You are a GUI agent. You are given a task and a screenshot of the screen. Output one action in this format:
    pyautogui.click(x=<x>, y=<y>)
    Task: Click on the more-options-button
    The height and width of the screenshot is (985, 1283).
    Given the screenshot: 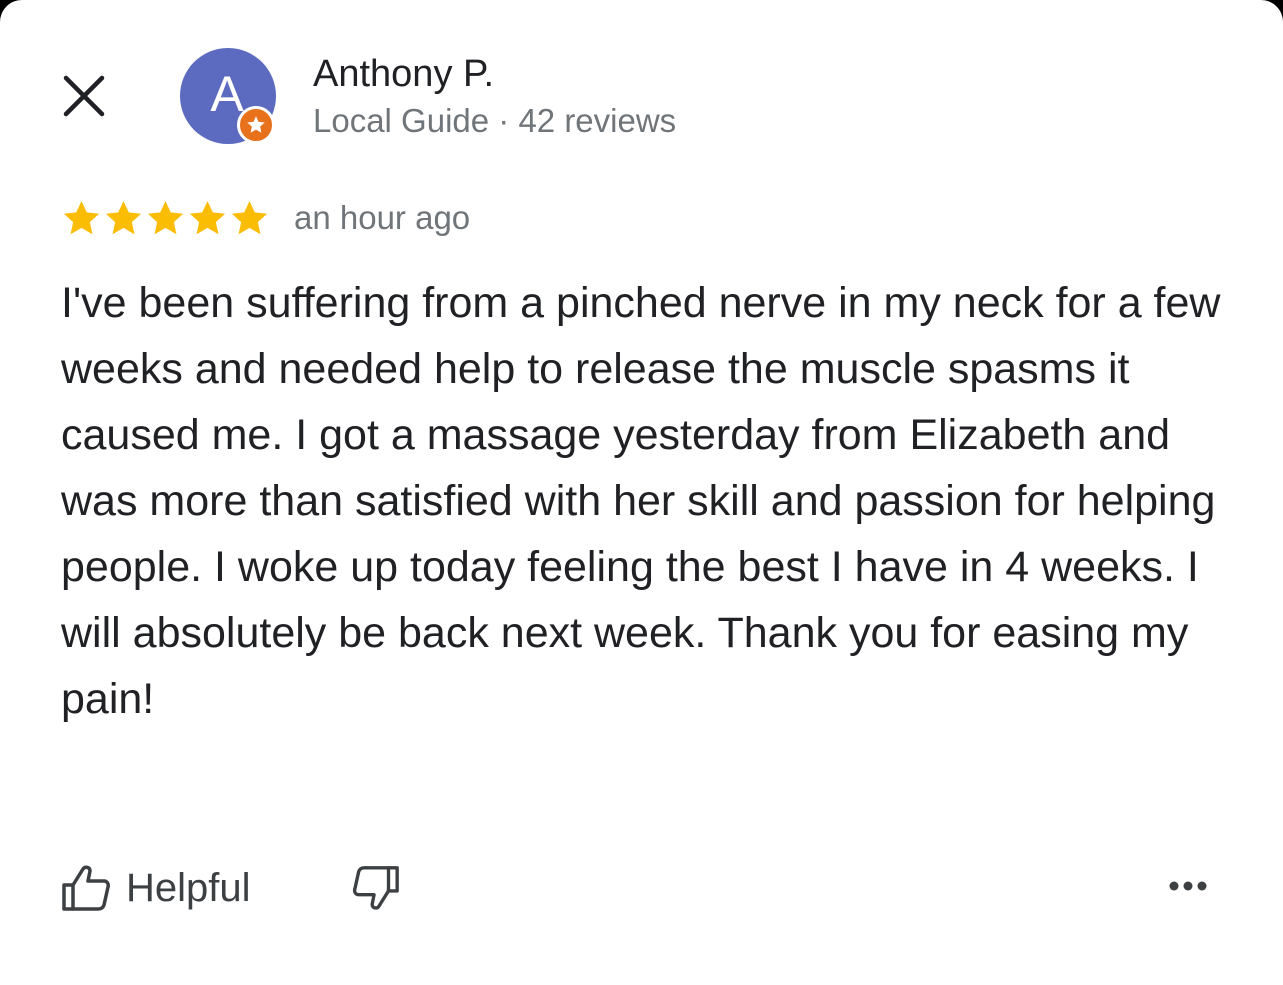 What is the action you would take?
    pyautogui.click(x=1188, y=886)
    